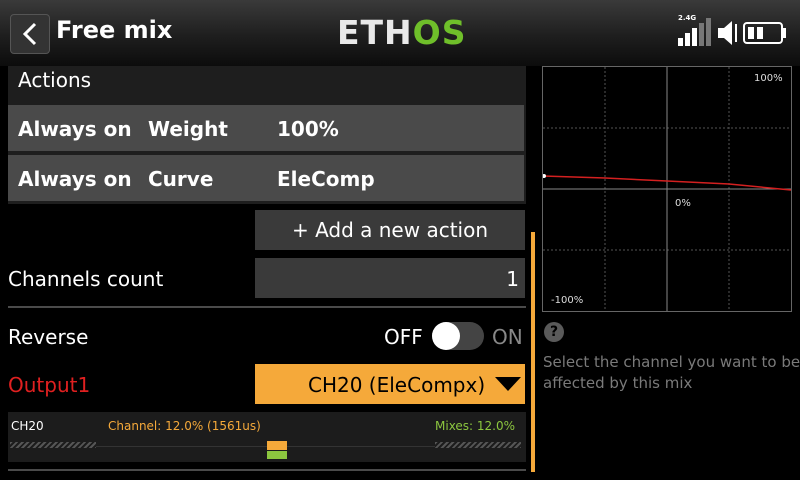  Describe the element at coordinates (266, 178) in the screenshot. I see `action-row-curve: Always on Curve EleComp` at that location.